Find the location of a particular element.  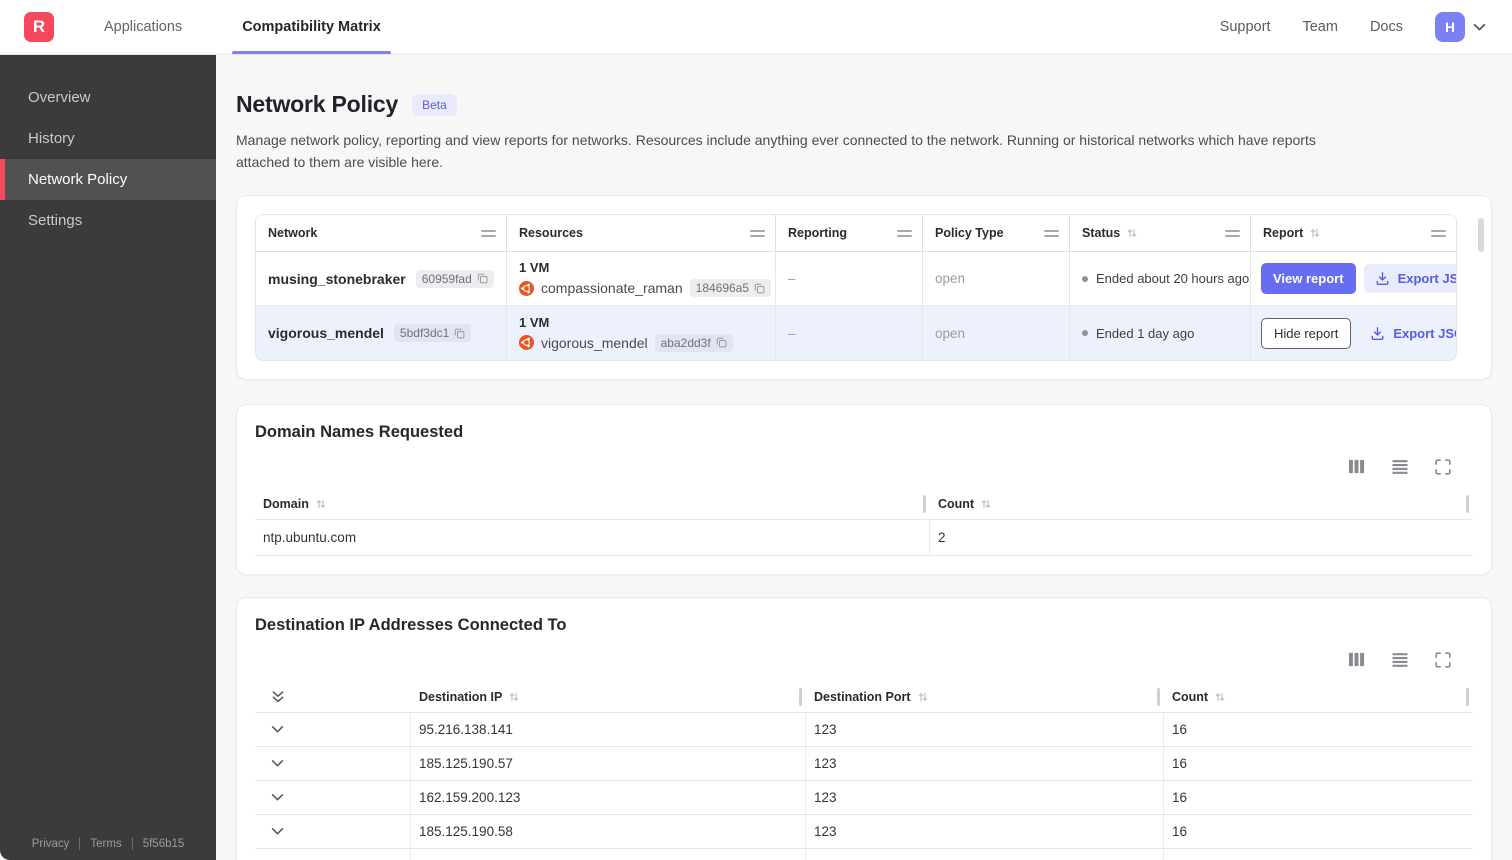

column-header-policy-type: Policy Type is located at coordinates (996, 233).